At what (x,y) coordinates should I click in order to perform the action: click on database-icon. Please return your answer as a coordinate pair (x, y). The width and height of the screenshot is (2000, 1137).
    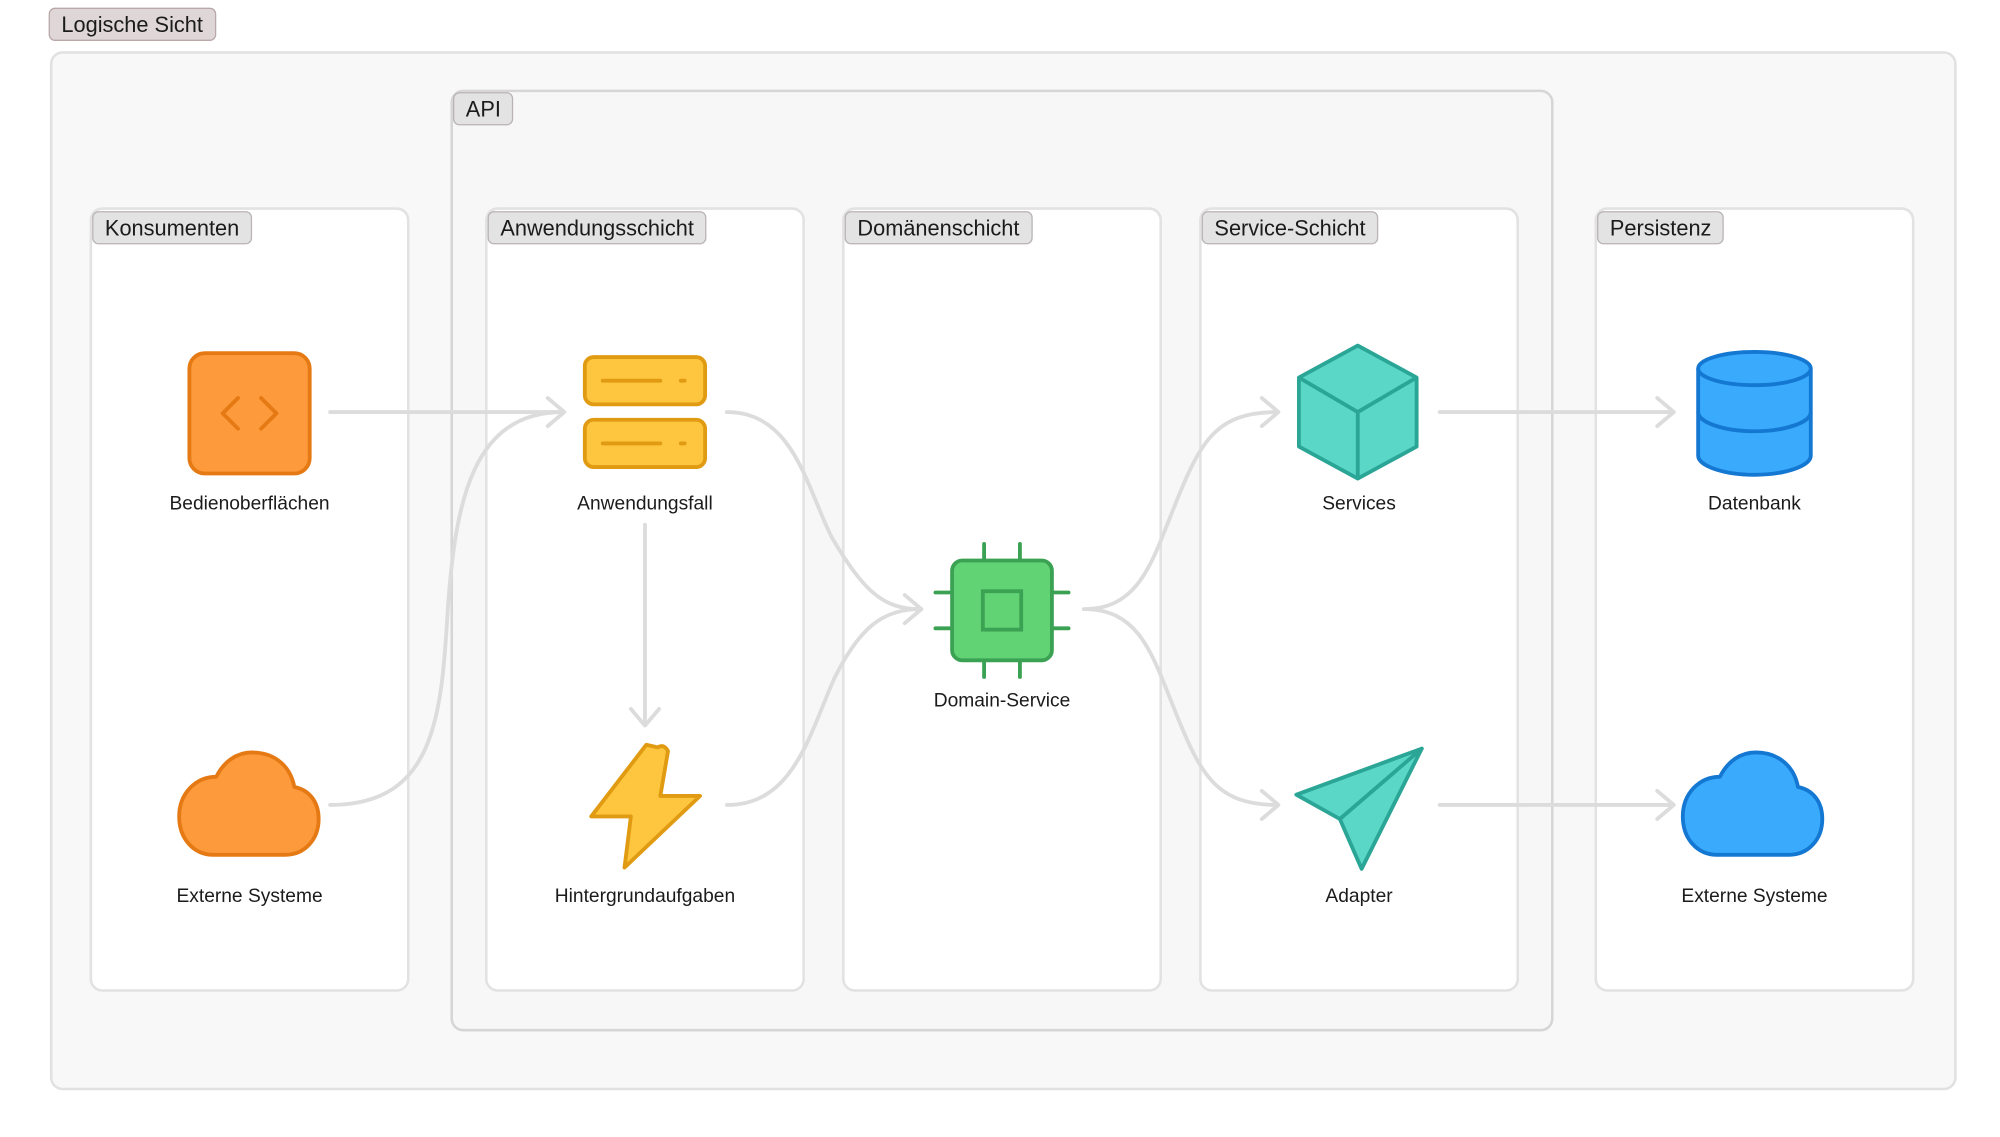
    Looking at the image, I should click on (1754, 413).